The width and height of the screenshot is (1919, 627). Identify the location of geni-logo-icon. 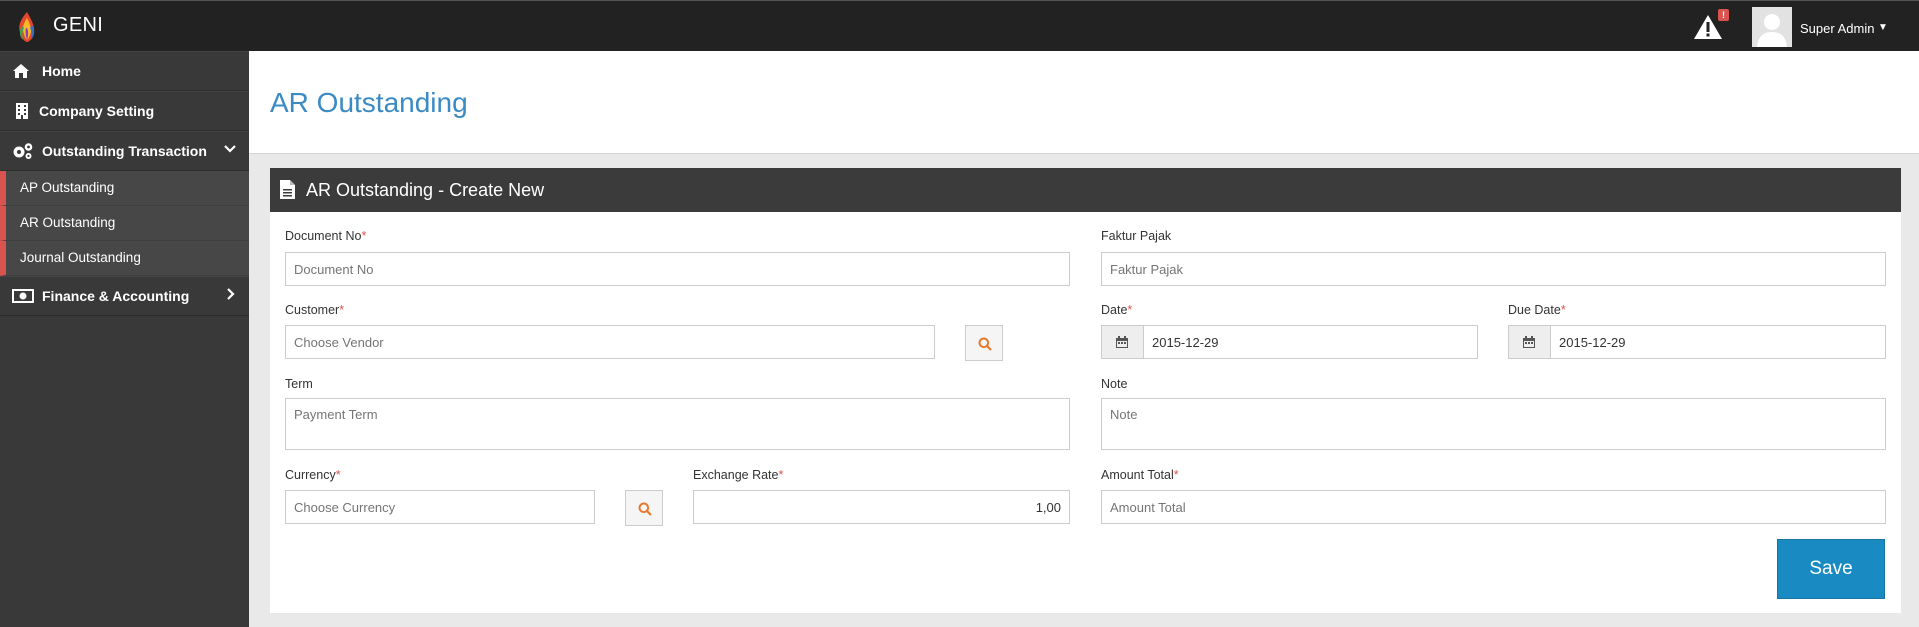
(27, 27).